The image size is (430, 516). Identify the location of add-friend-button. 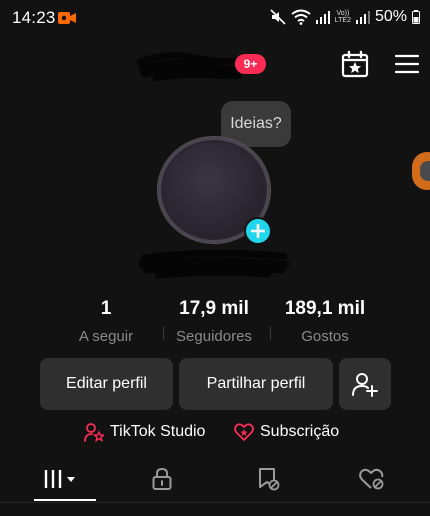
(365, 384).